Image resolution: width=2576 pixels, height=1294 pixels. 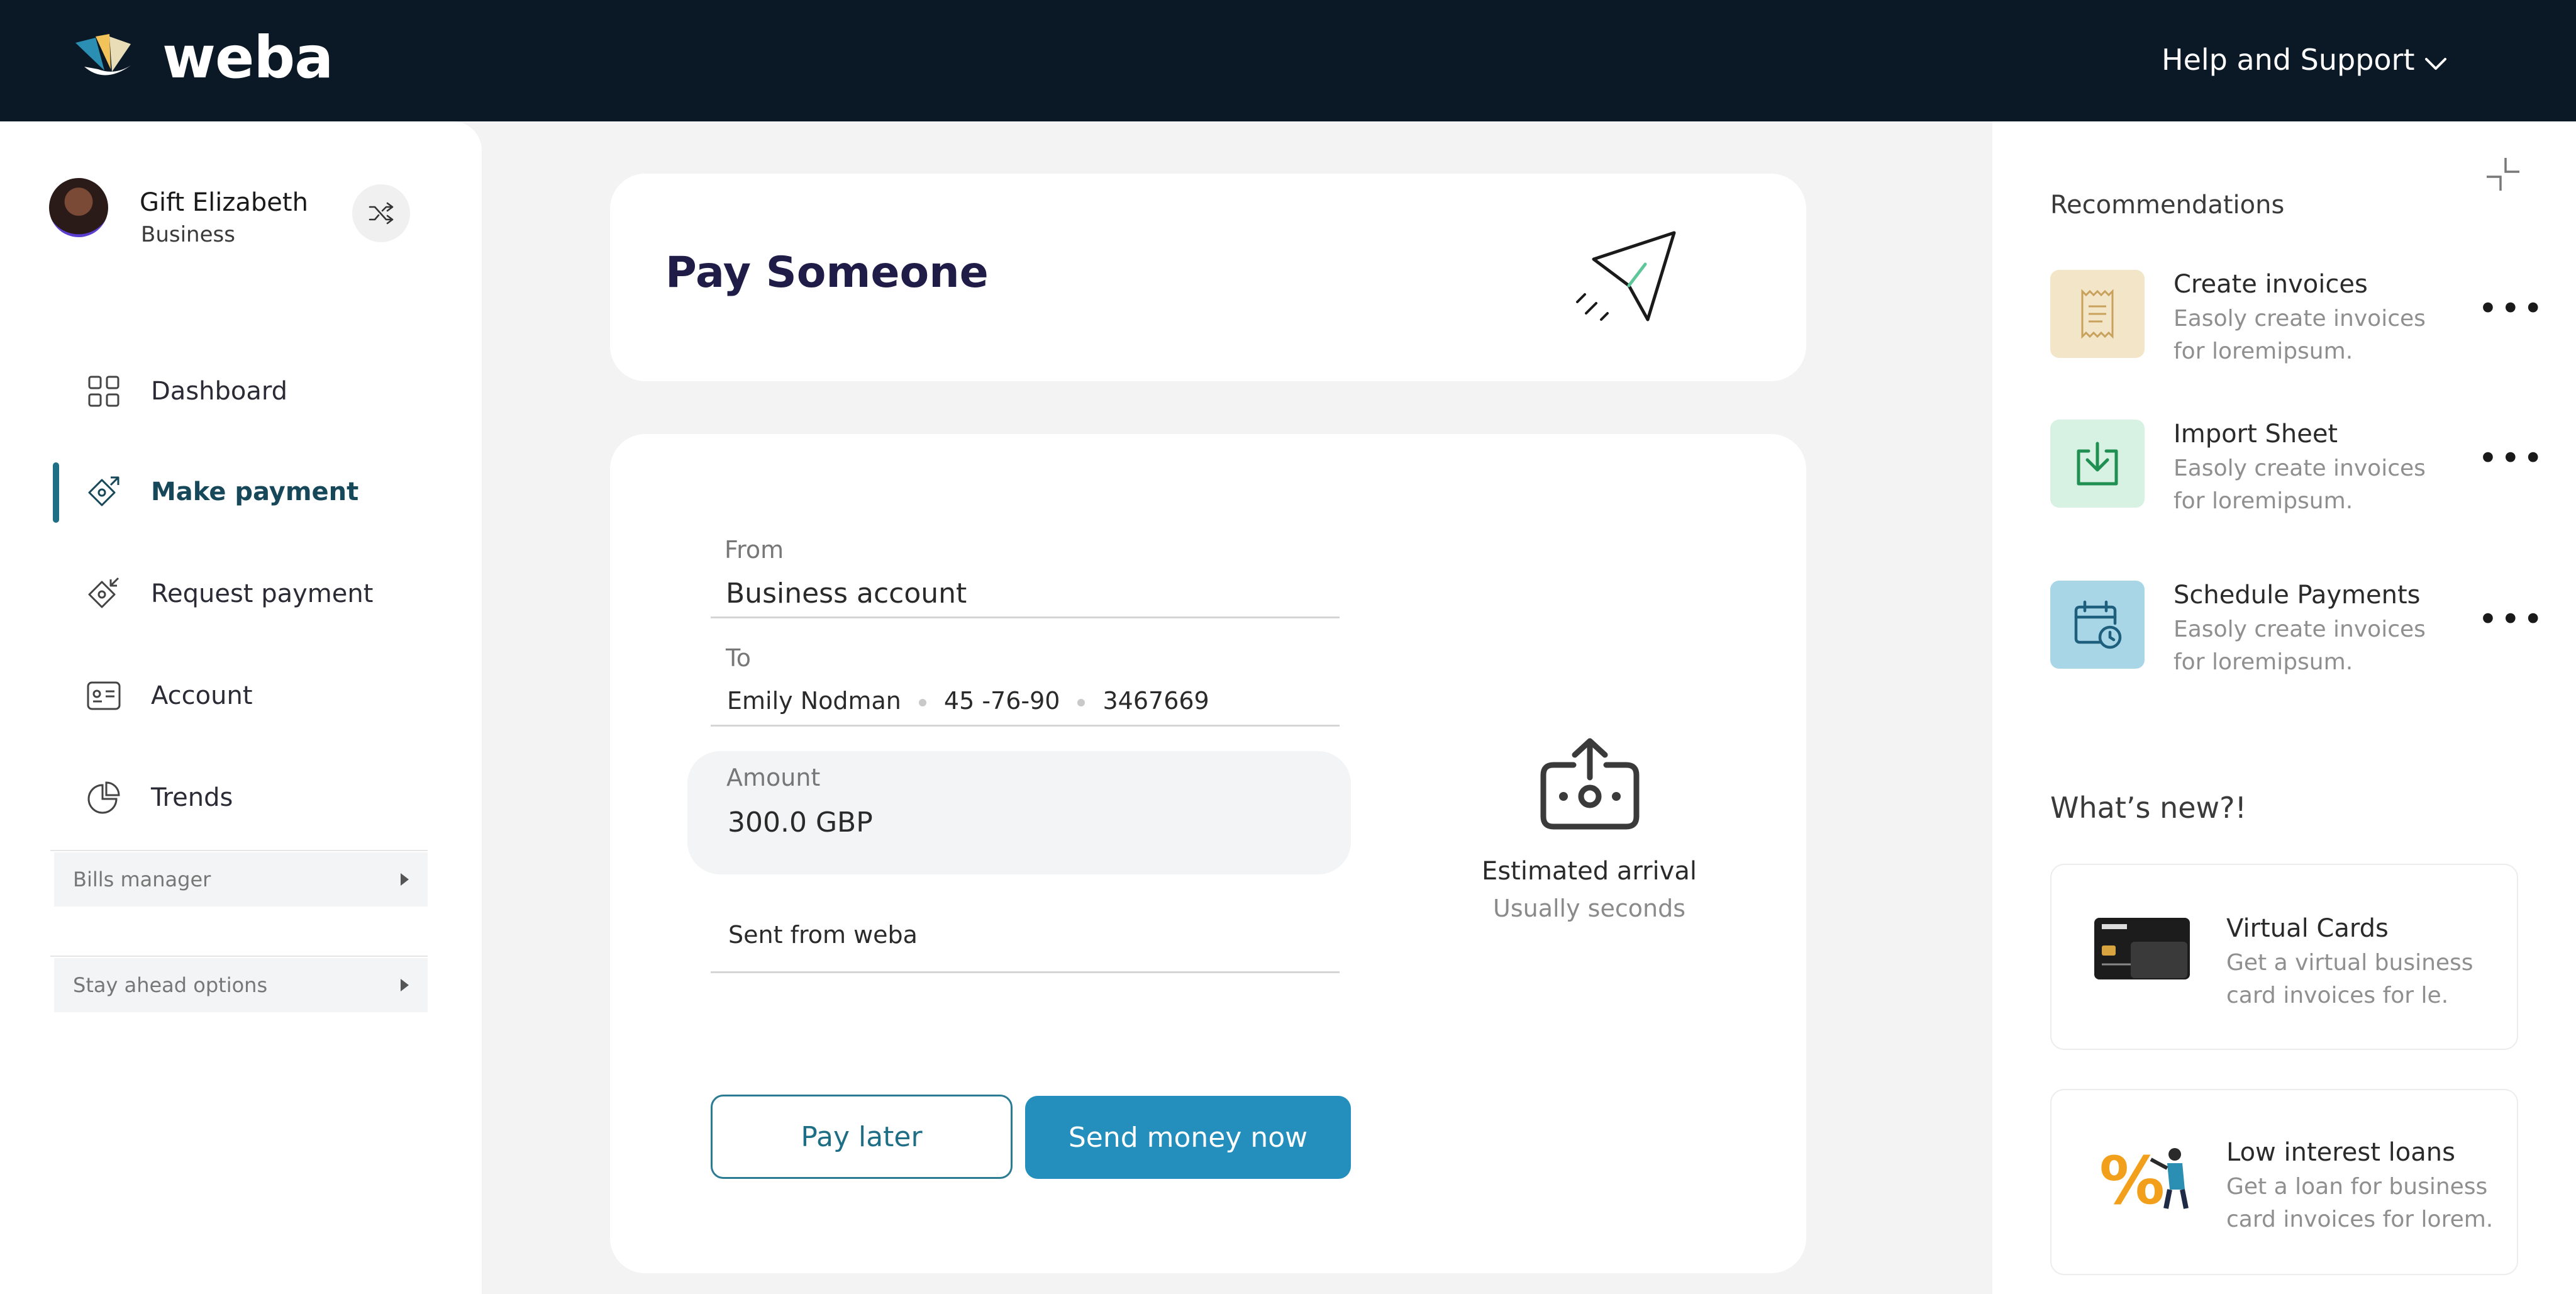 I want to click on sidebar-item-request-payment: Request payment, so click(x=241, y=593).